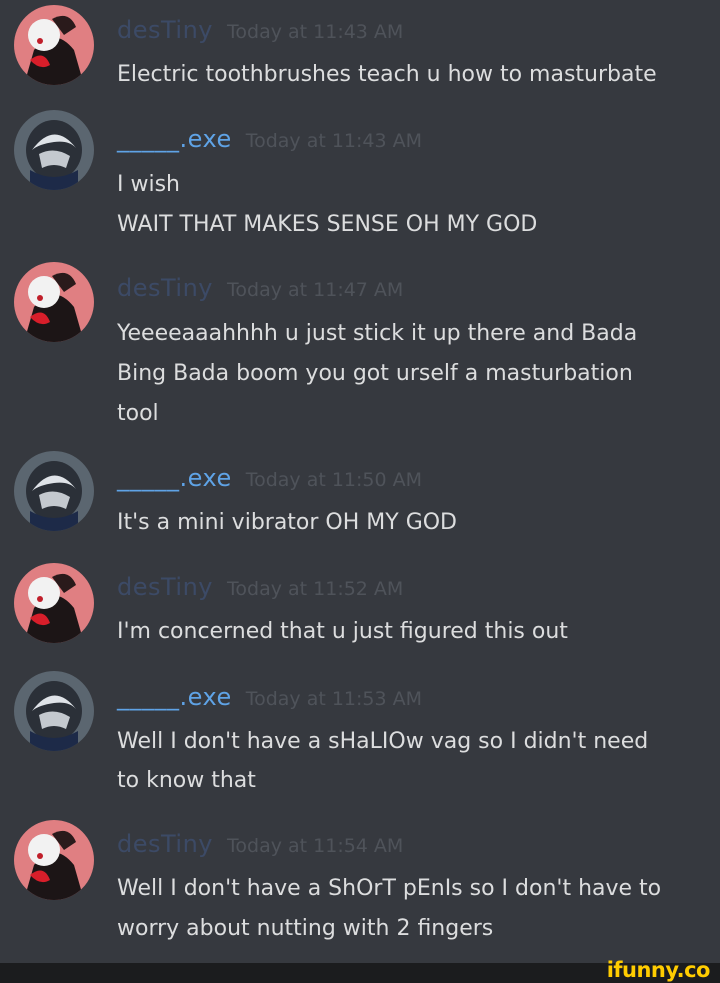 The image size is (720, 983). Describe the element at coordinates (360, 970) in the screenshot. I see `watermark-bar: ifunny.co` at that location.